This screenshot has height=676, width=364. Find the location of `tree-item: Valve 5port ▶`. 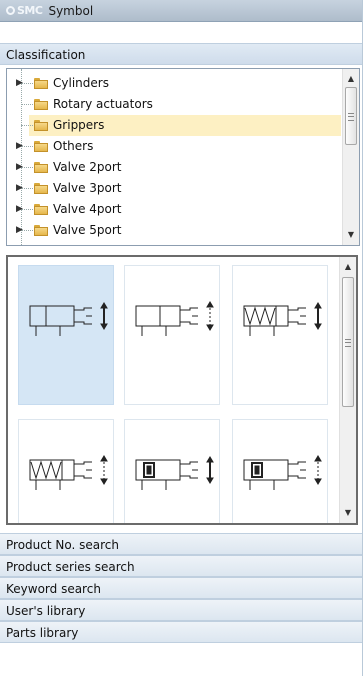

tree-item: Valve 5port ▶ is located at coordinates (174, 230).